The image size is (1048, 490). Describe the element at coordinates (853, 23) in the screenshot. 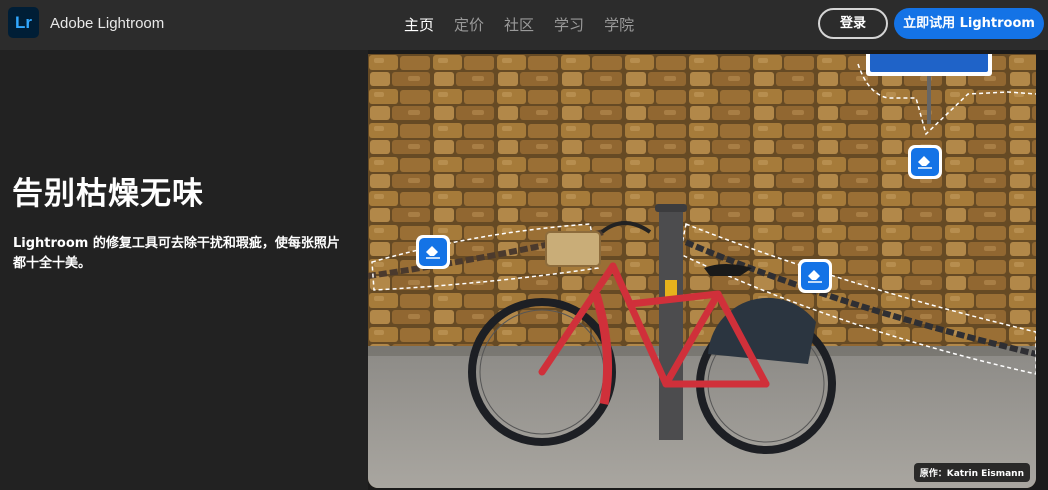

I see `login-button: 登录` at that location.